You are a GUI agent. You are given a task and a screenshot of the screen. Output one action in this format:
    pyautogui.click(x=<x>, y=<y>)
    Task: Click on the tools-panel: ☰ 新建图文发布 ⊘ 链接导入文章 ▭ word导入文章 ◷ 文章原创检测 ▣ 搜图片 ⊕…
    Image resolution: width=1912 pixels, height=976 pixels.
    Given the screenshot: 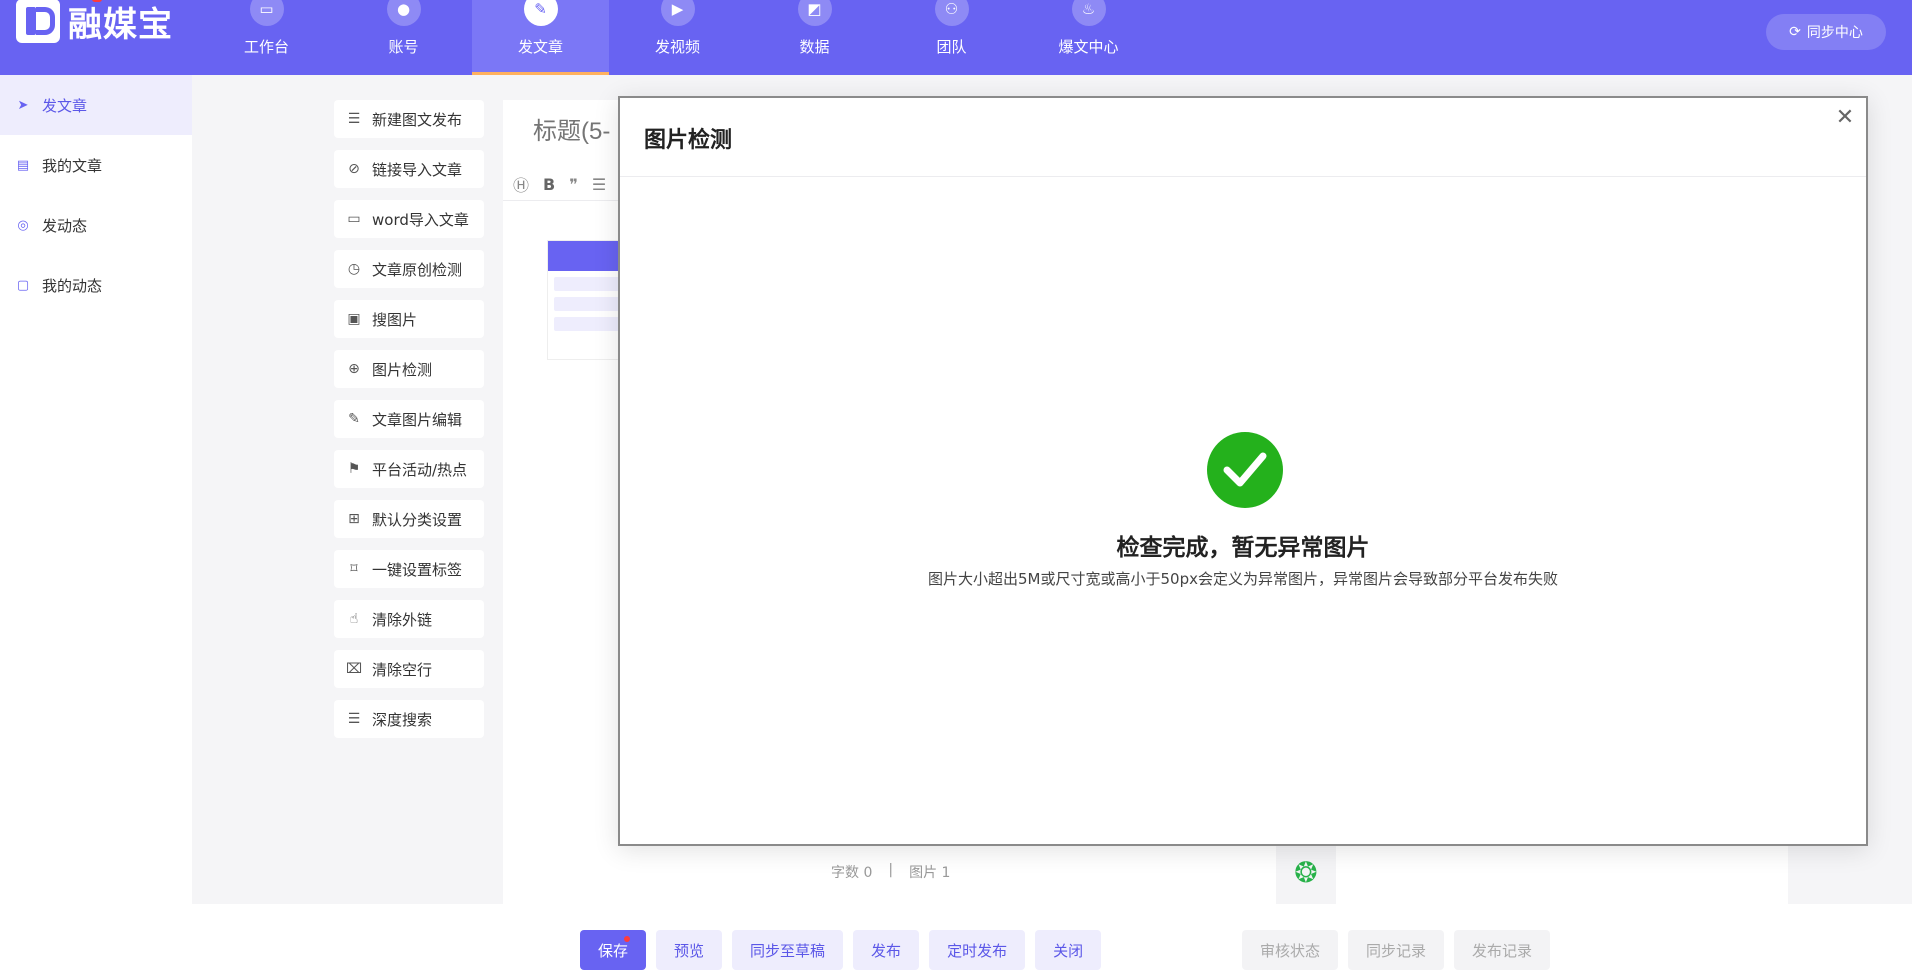 What is the action you would take?
    pyautogui.click(x=409, y=425)
    